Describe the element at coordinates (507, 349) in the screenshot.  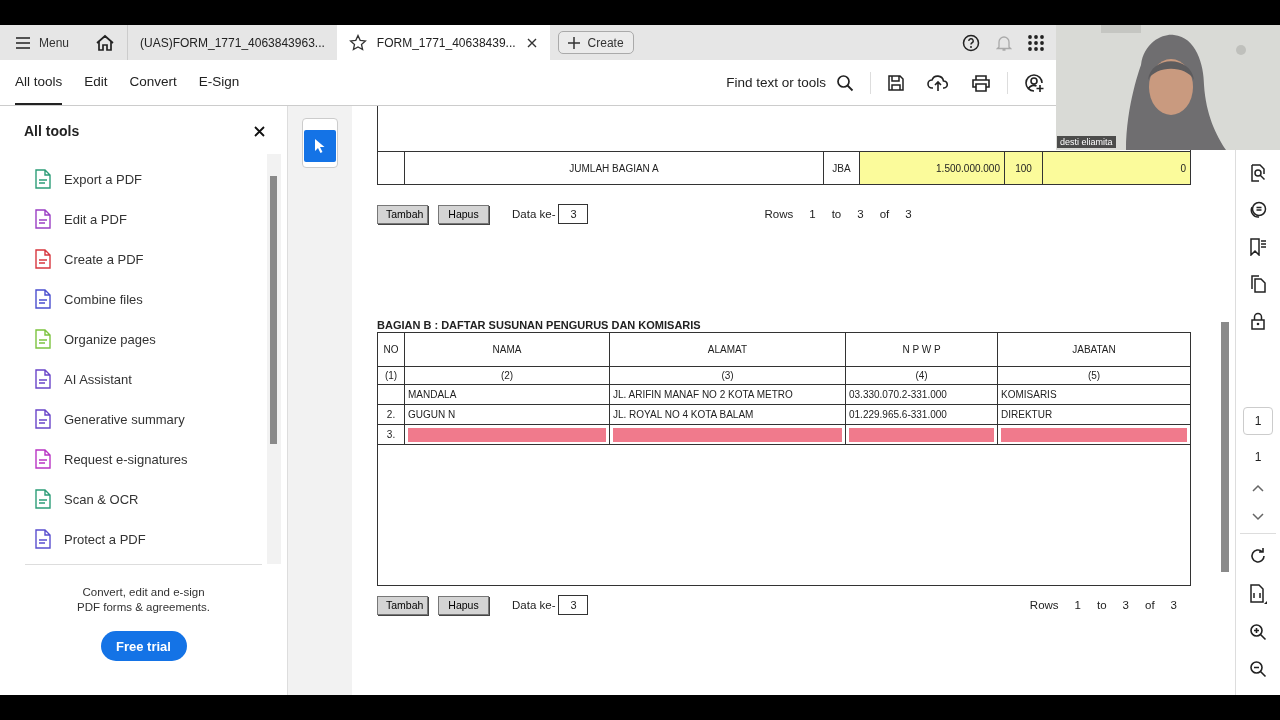
I see `column-header: NAMA` at that location.